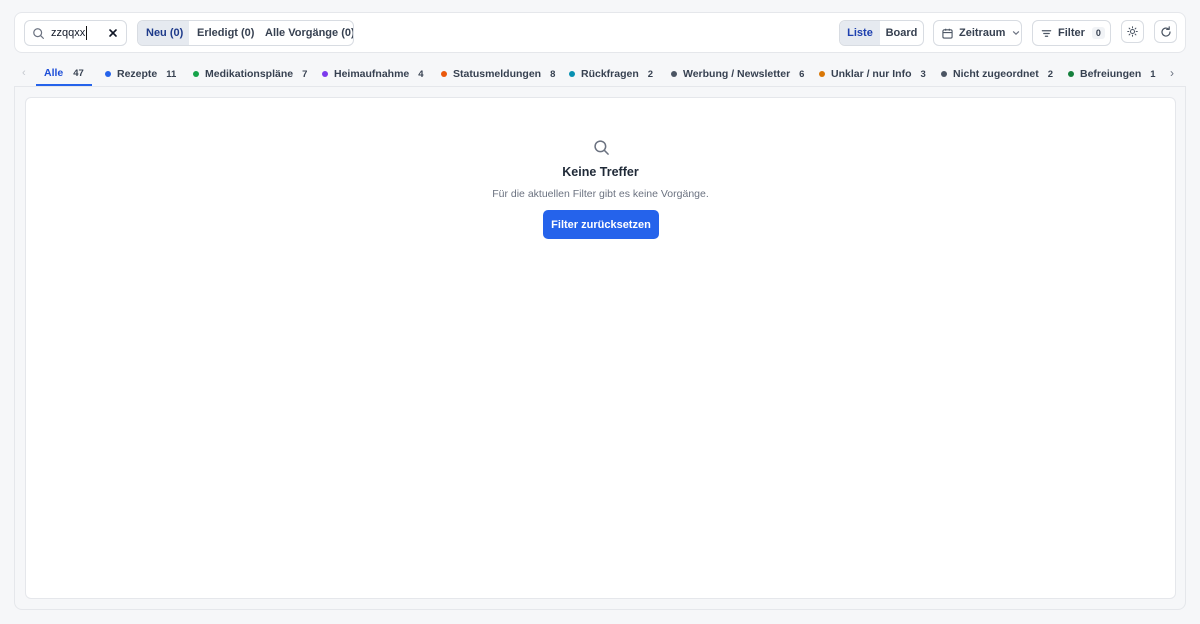  I want to click on refresh-button, so click(1165, 31).